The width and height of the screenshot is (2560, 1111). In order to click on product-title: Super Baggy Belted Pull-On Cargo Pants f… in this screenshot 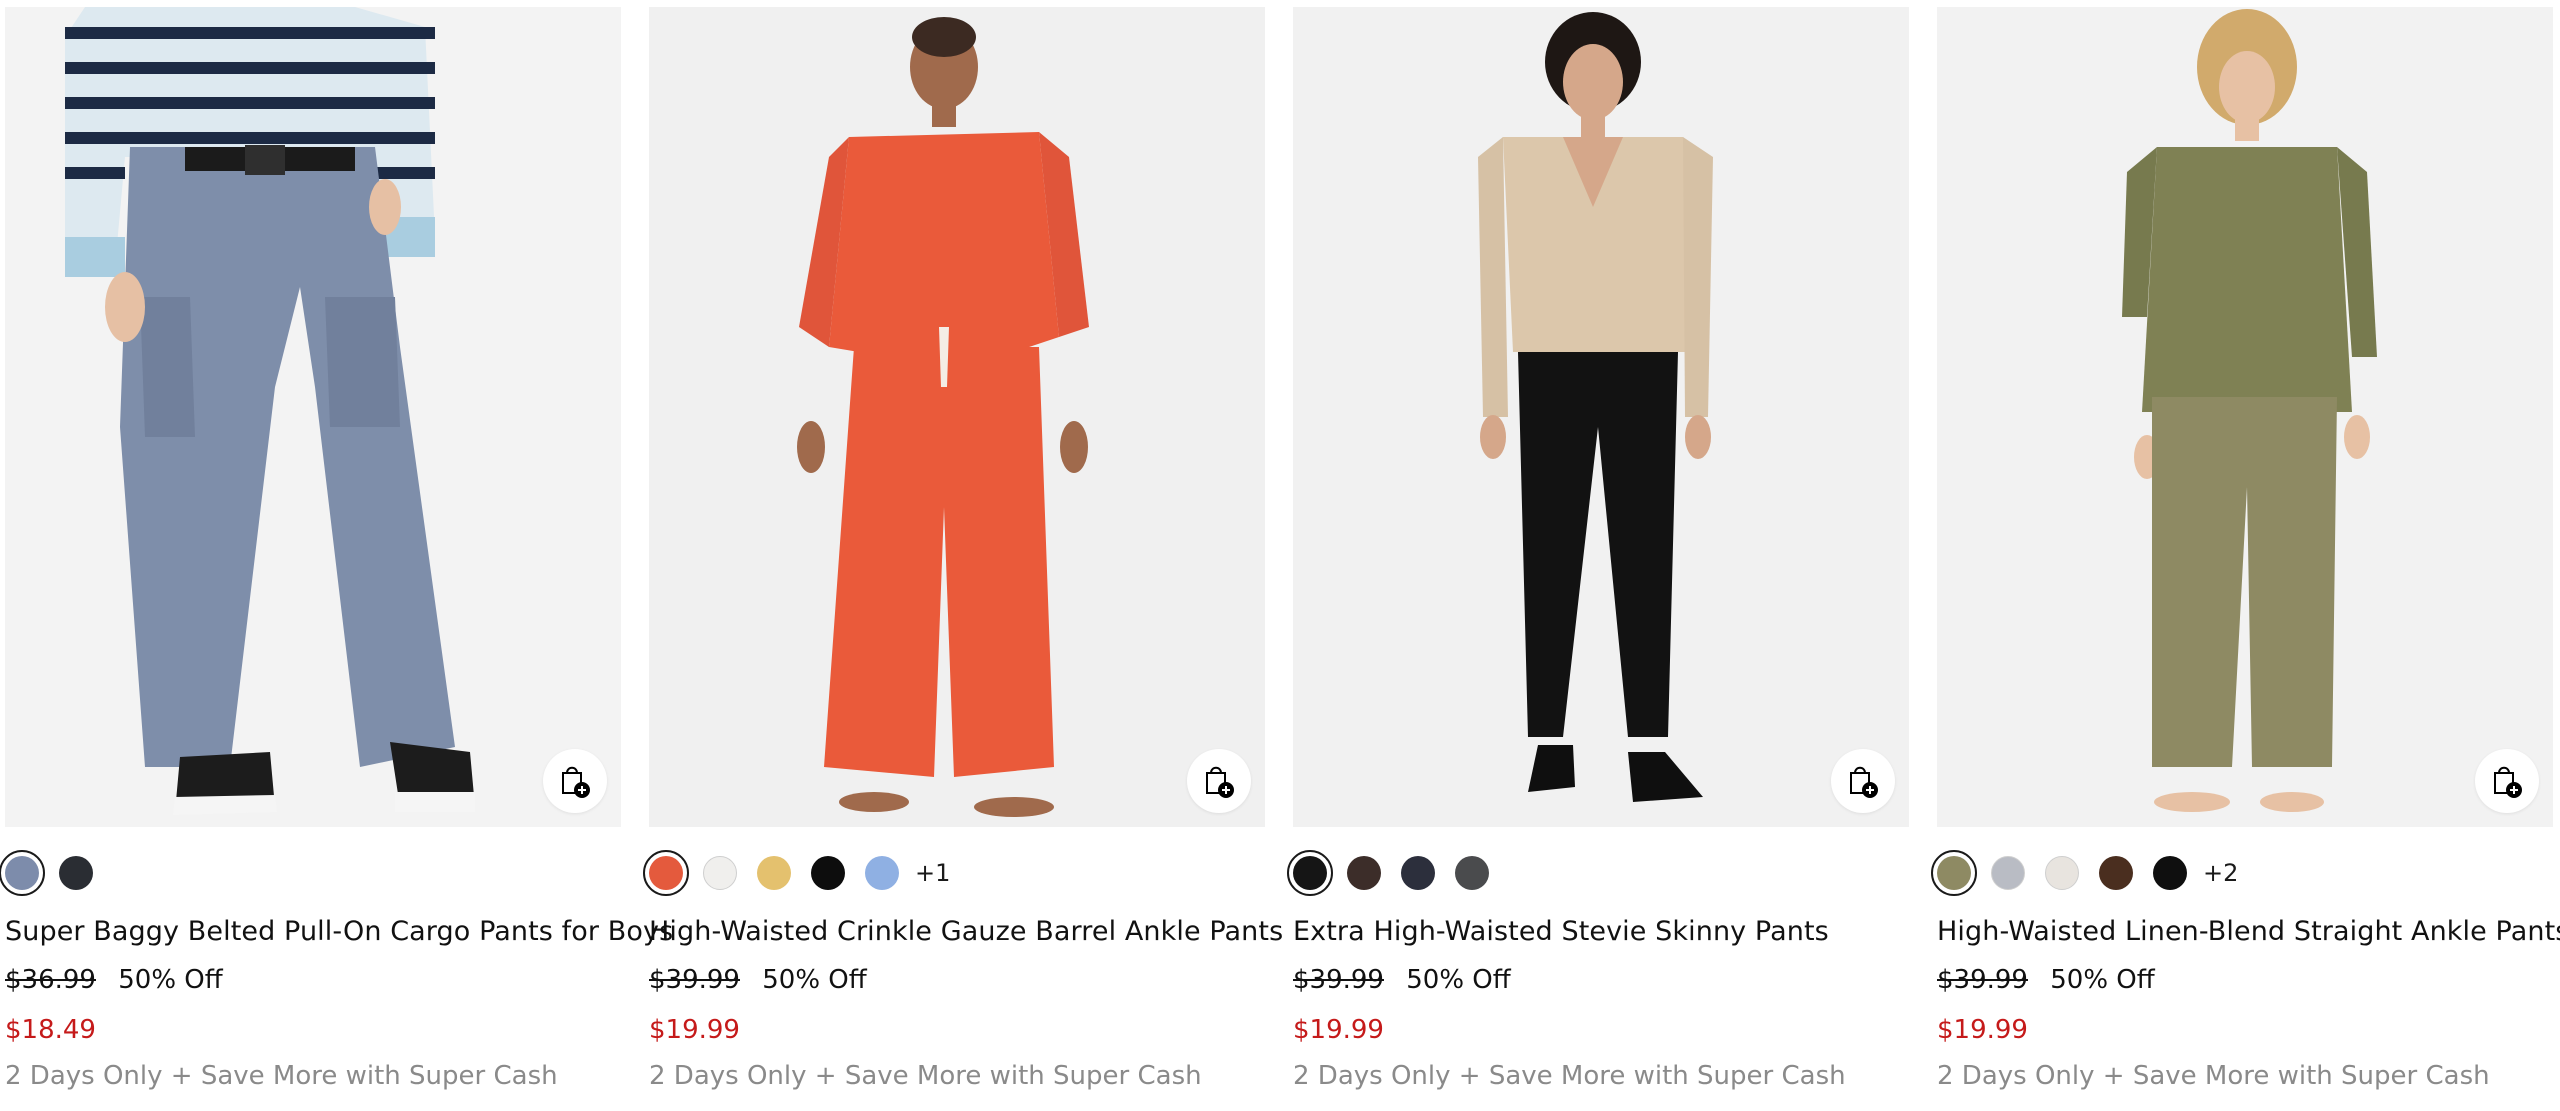, I will do `click(339, 931)`.